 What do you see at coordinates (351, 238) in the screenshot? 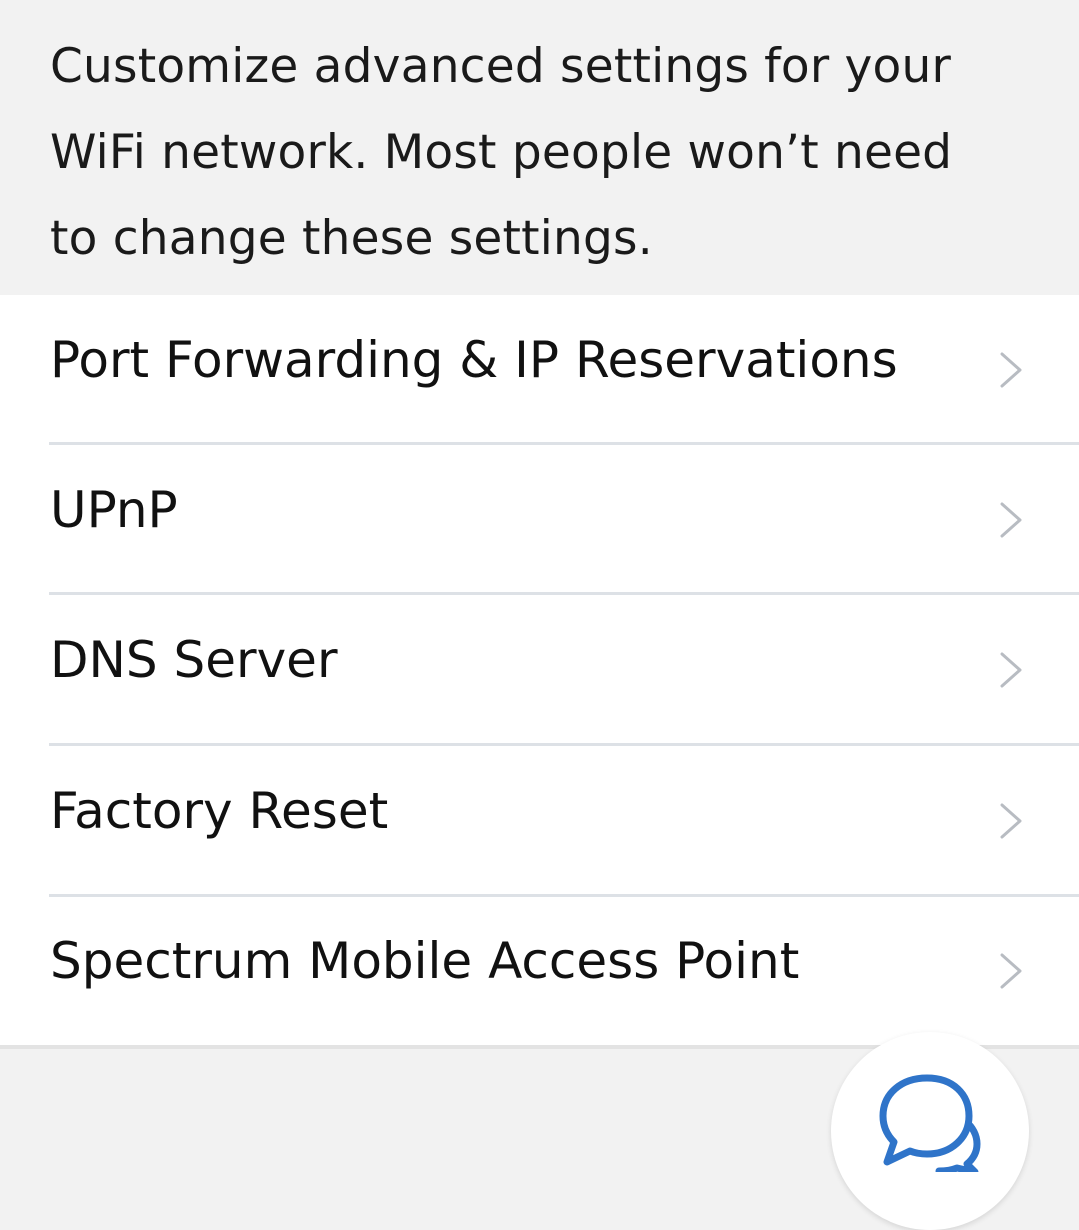
I see `description-line-3: to change these settings.` at bounding box center [351, 238].